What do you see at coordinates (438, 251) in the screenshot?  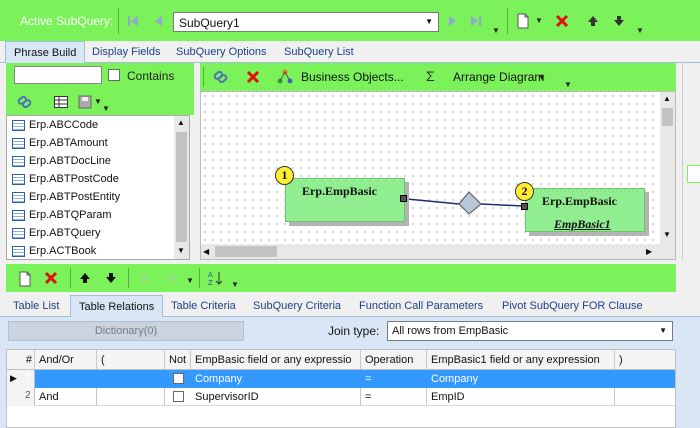 I see `diagram-scrollbar-horizontal: ◀ ▶` at bounding box center [438, 251].